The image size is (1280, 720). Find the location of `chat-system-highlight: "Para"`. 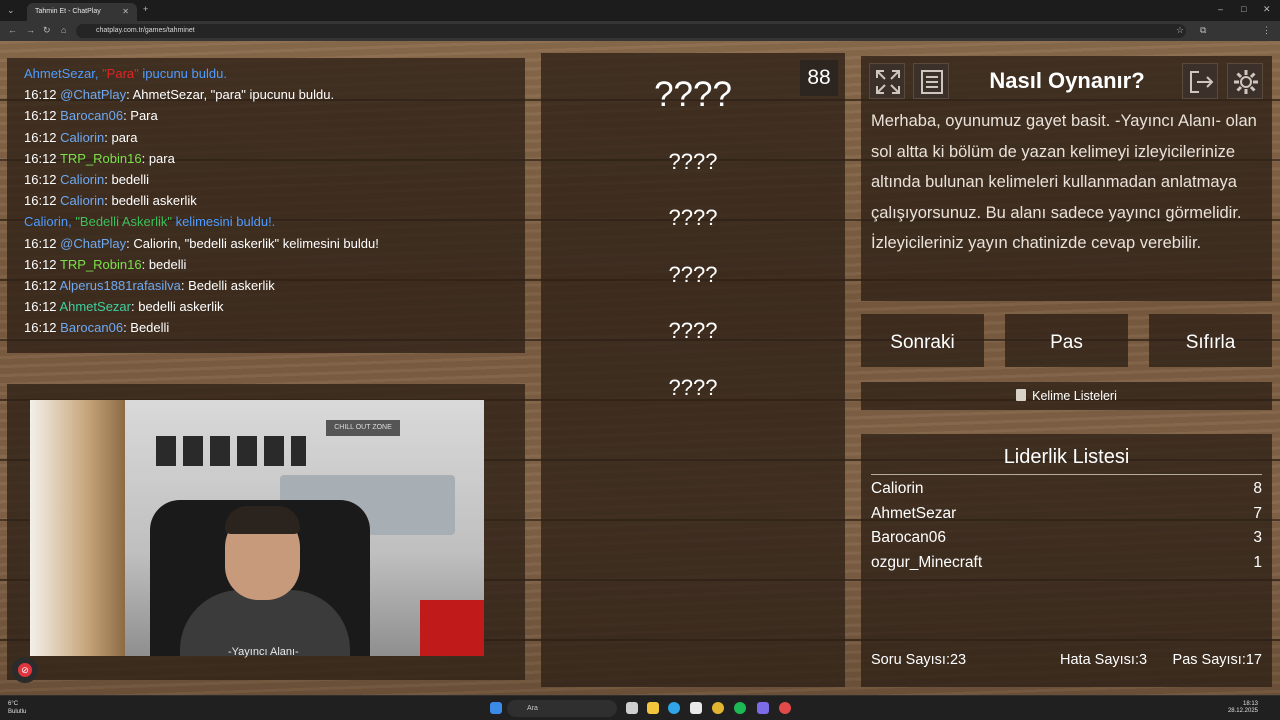

chat-system-highlight: "Para" is located at coordinates (120, 73).